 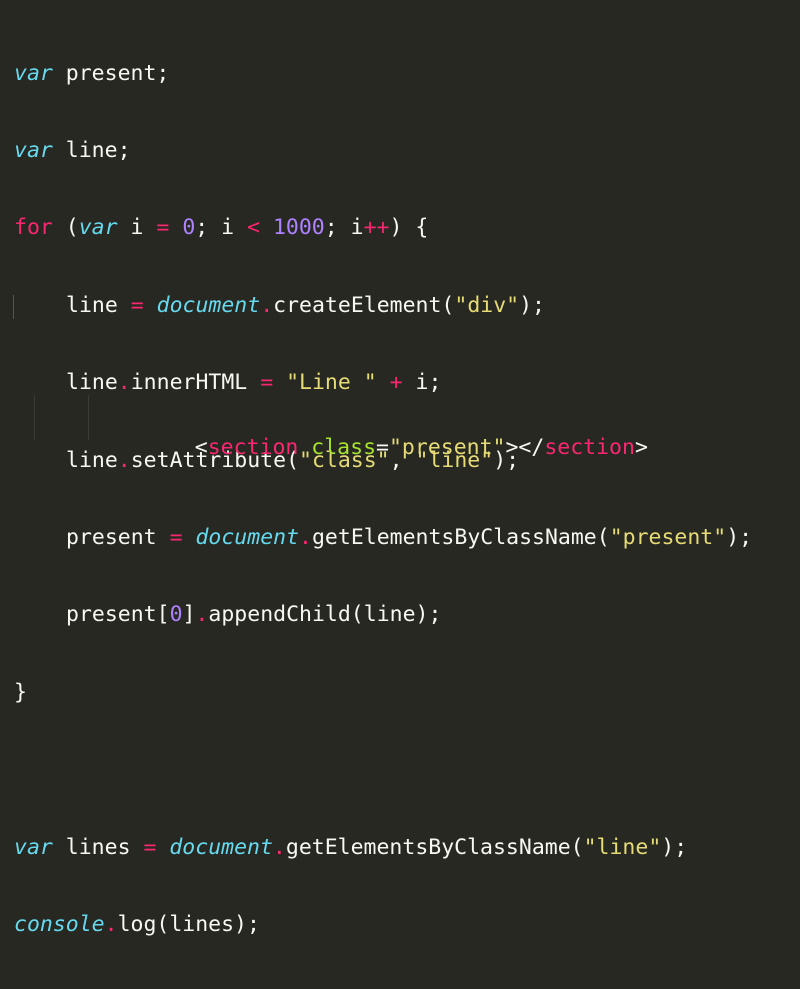 What do you see at coordinates (344, 447) in the screenshot?
I see `html-attribute: class` at bounding box center [344, 447].